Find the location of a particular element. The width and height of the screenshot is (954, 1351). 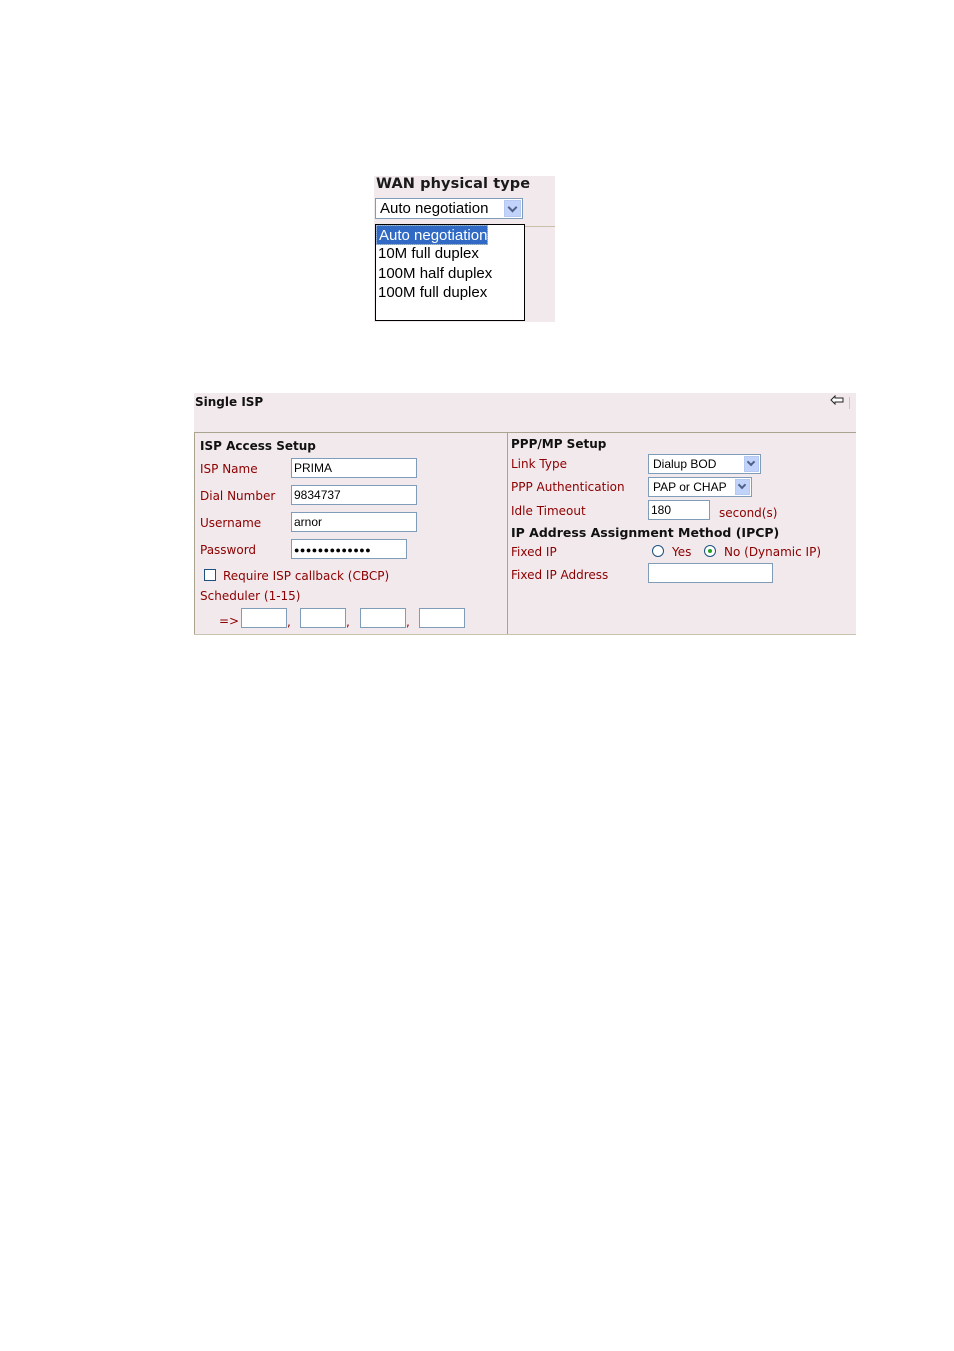

isp-access-setup-heading: ISP Access Setup is located at coordinates (258, 446).